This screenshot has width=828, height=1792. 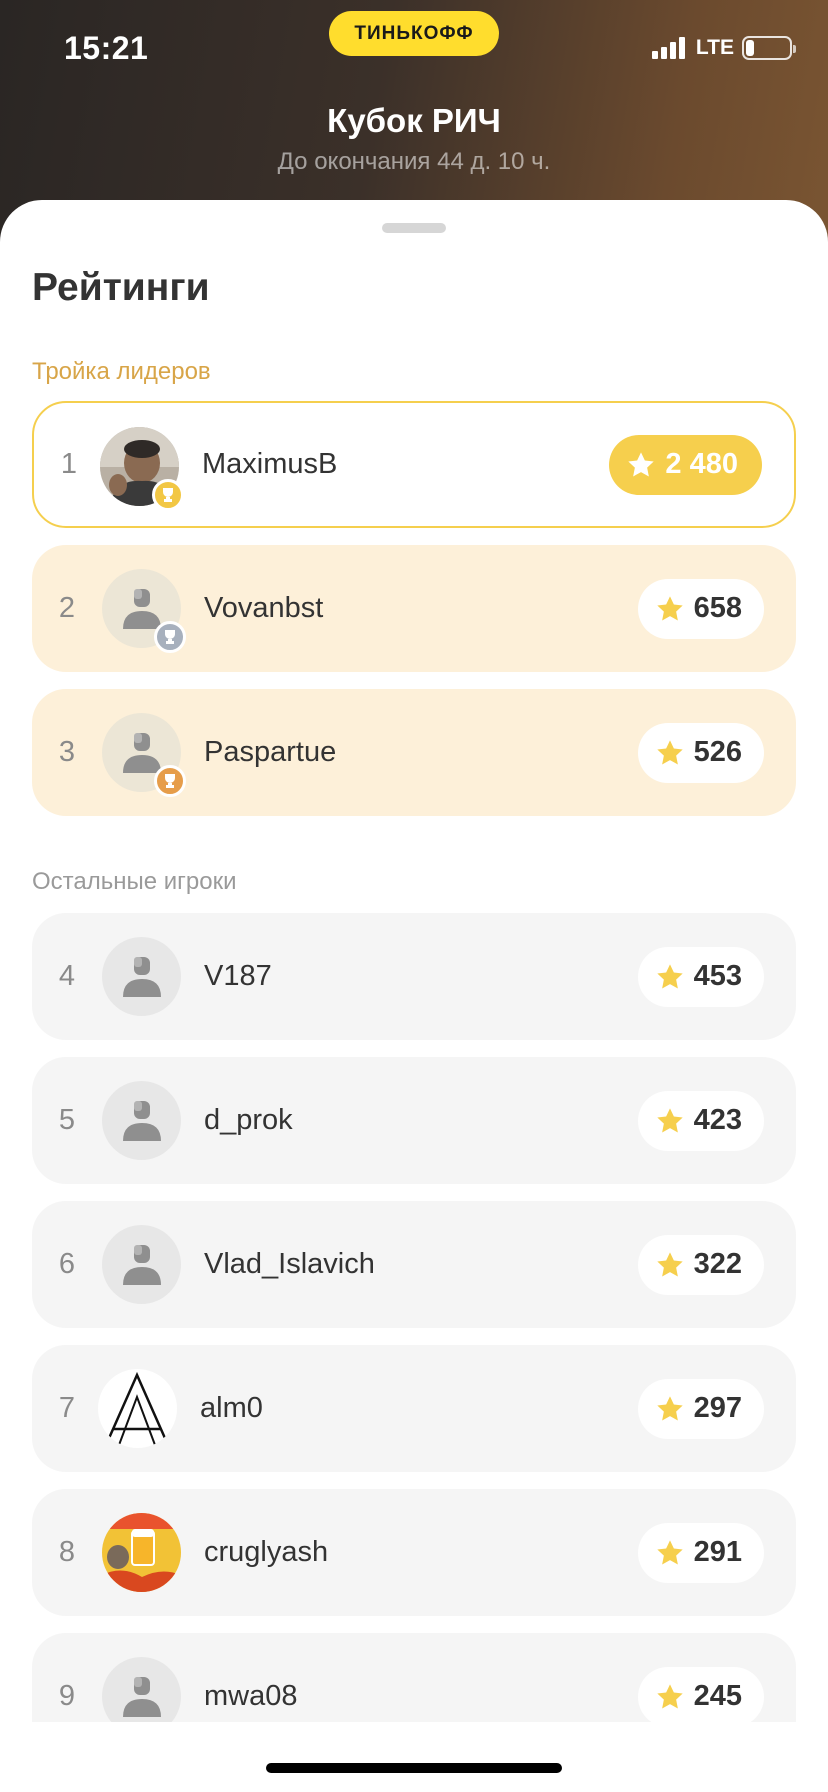 I want to click on battery-icon, so click(x=769, y=48).